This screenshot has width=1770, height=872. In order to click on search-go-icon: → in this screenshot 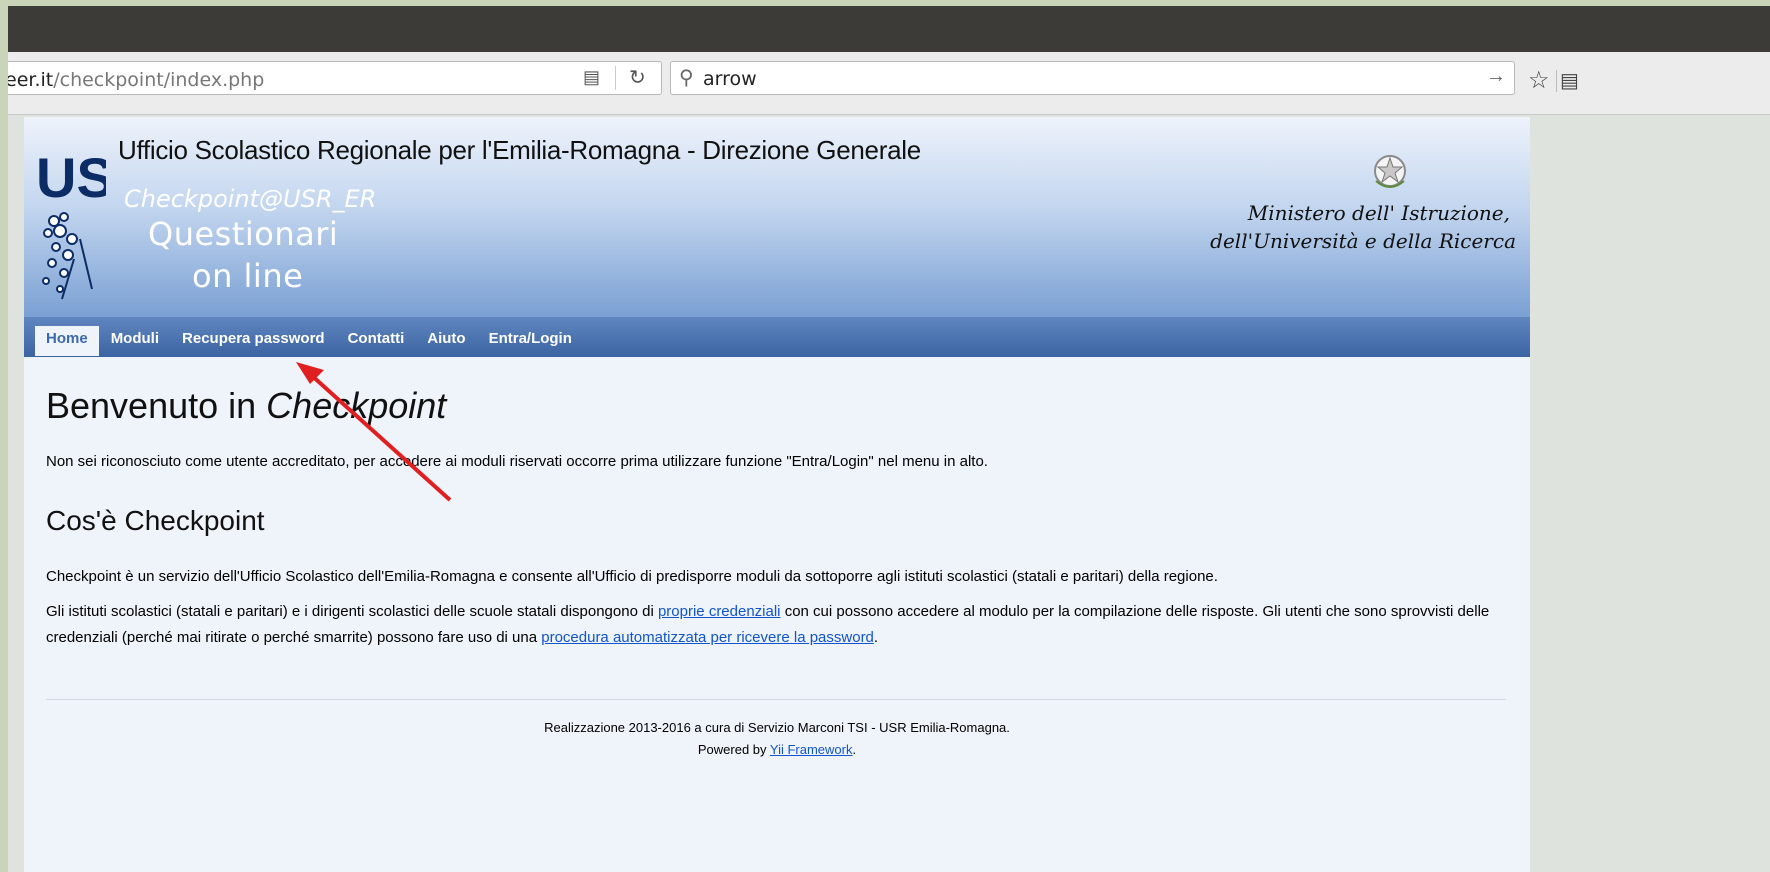, I will do `click(1496, 76)`.